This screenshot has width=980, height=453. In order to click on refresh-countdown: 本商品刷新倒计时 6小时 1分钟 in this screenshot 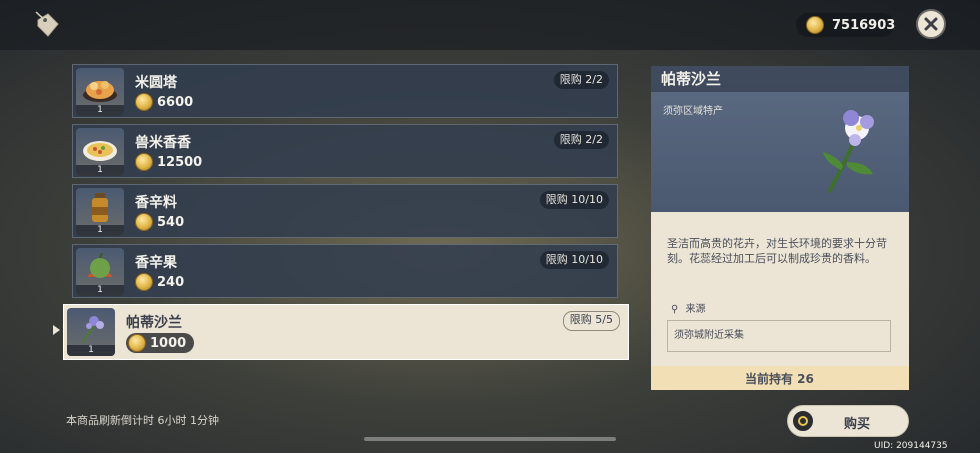, I will do `click(142, 420)`.